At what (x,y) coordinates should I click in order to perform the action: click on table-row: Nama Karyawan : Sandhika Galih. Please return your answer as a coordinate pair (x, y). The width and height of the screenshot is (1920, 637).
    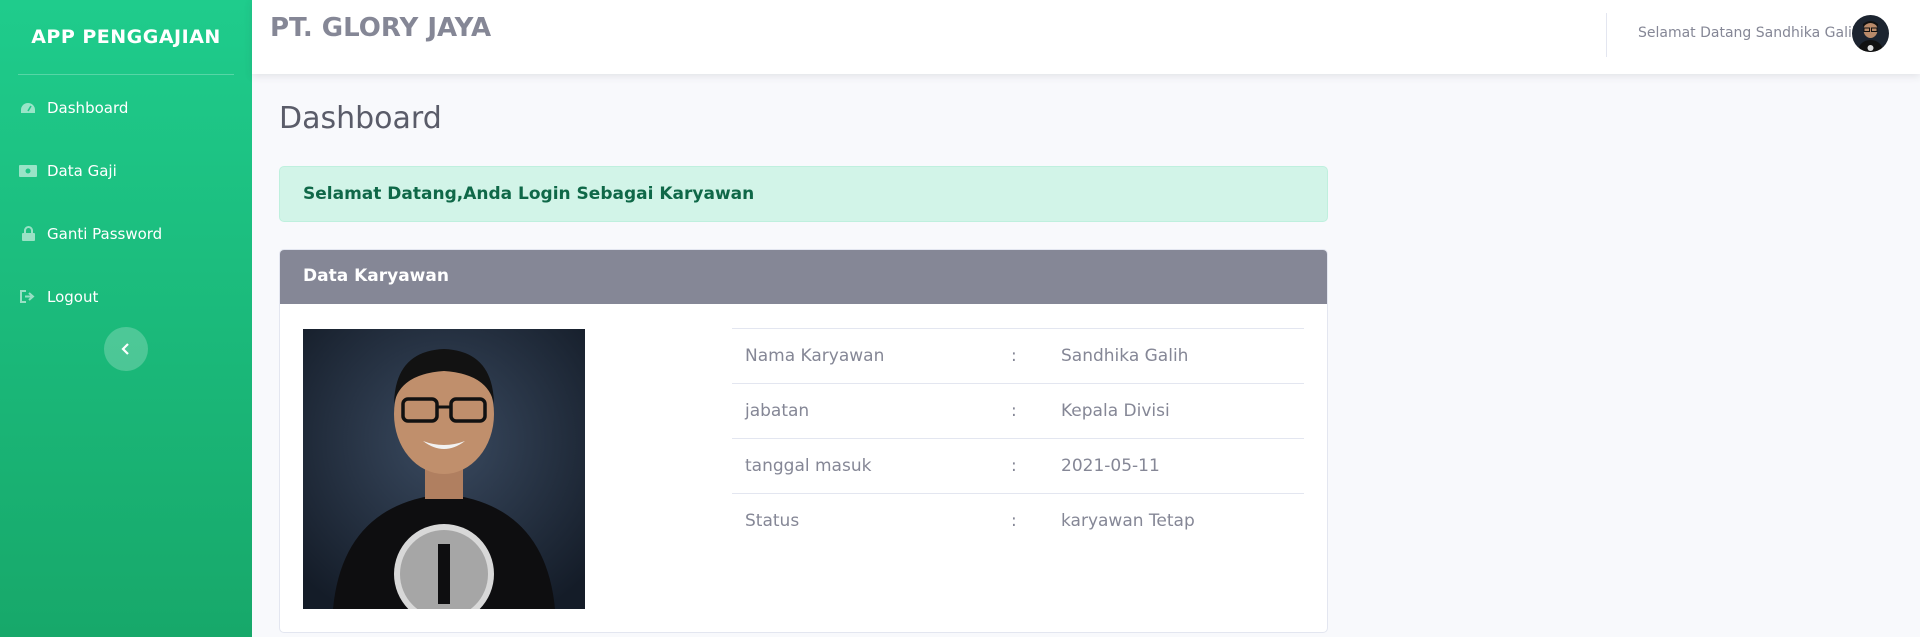
    Looking at the image, I should click on (1018, 356).